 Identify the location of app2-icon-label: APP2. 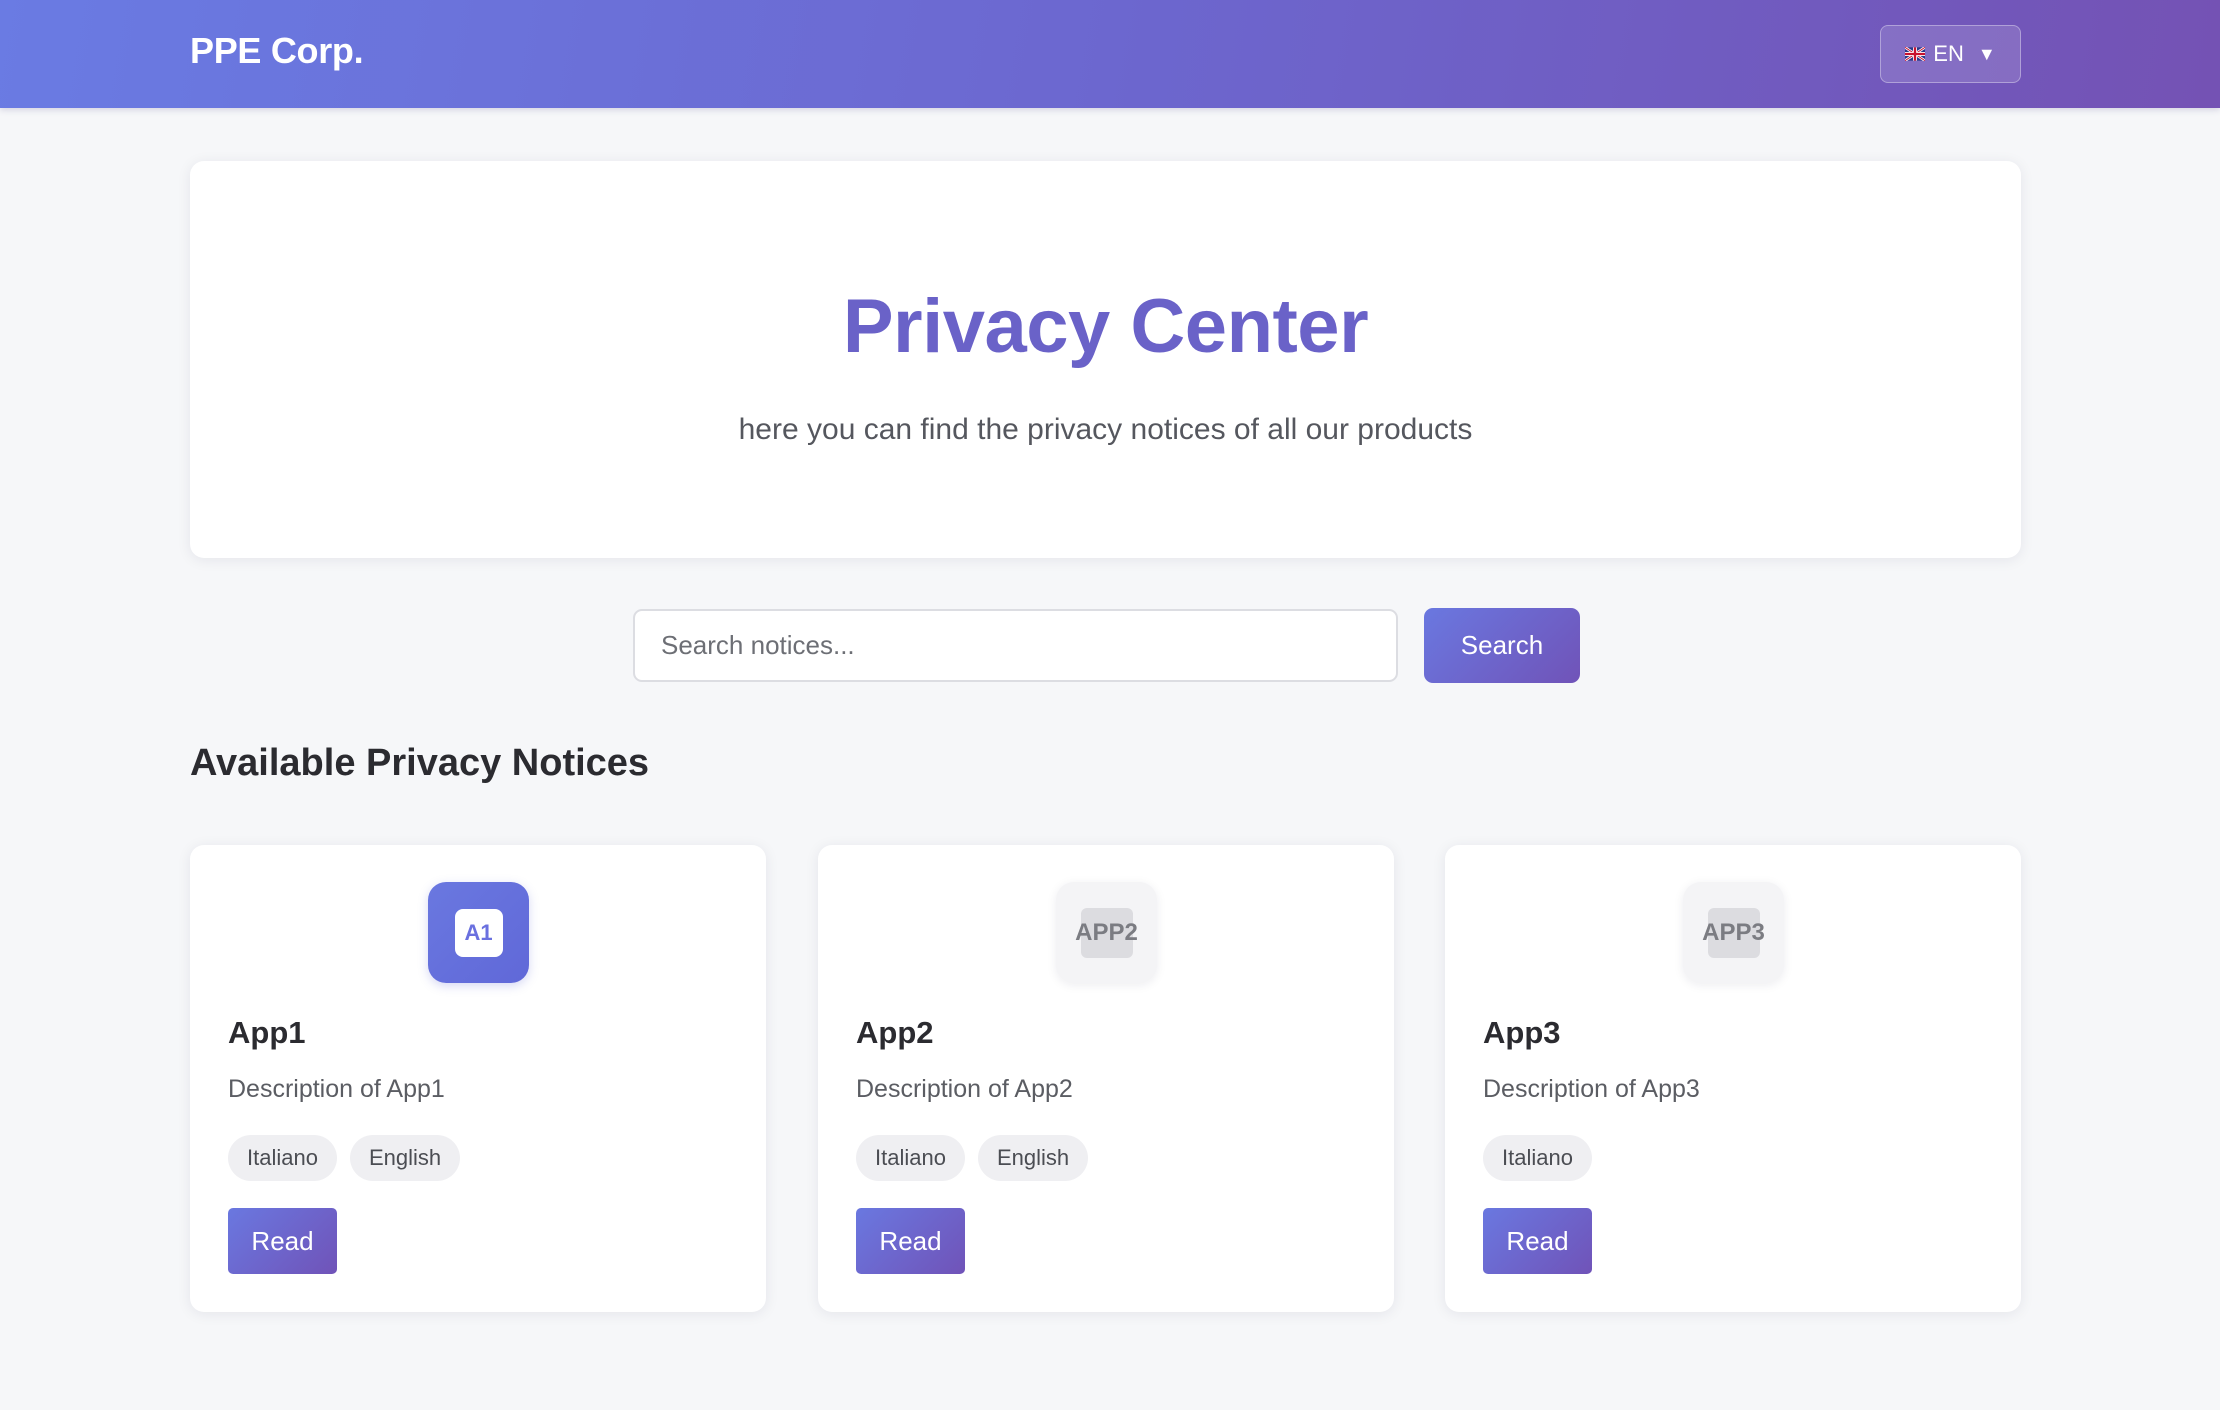
(1106, 932).